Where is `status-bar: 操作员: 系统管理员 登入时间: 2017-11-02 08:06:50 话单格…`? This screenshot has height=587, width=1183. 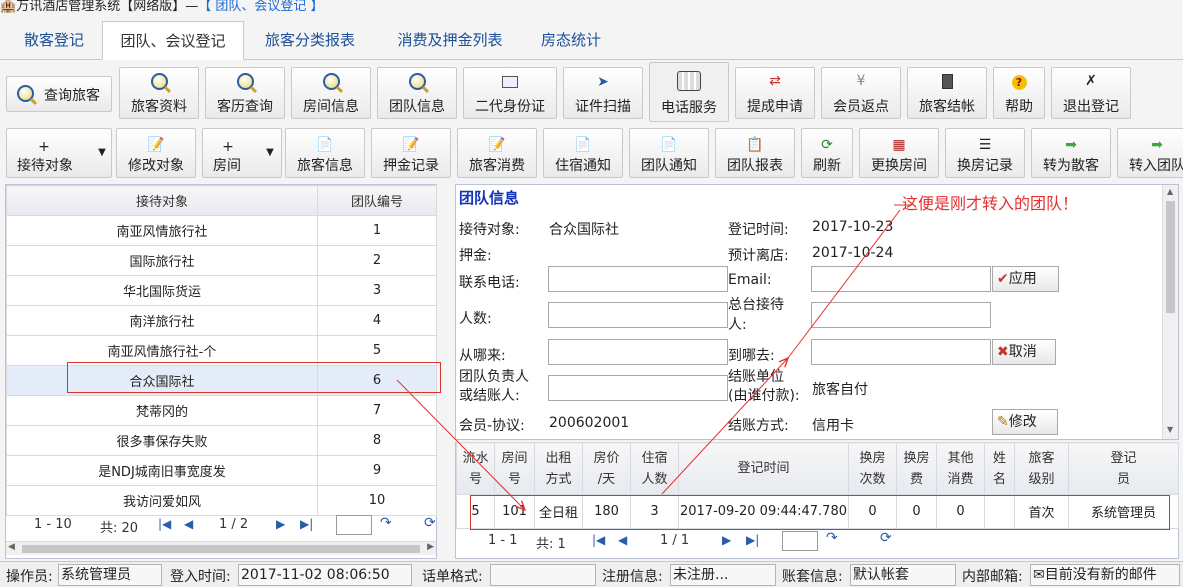
status-bar: 操作员: 系统管理员 登入时间: 2017-11-02 08:06:50 话单格… is located at coordinates (591, 574).